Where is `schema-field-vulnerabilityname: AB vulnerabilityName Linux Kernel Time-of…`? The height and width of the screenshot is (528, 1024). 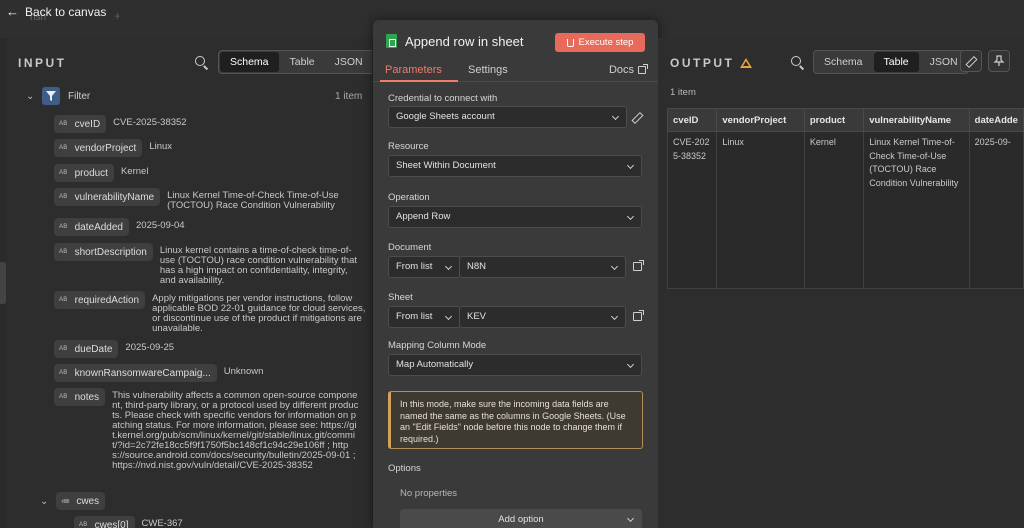 schema-field-vulnerabilityname: AB vulnerabilityName Linux Kernel Time-of… is located at coordinates (213, 199).